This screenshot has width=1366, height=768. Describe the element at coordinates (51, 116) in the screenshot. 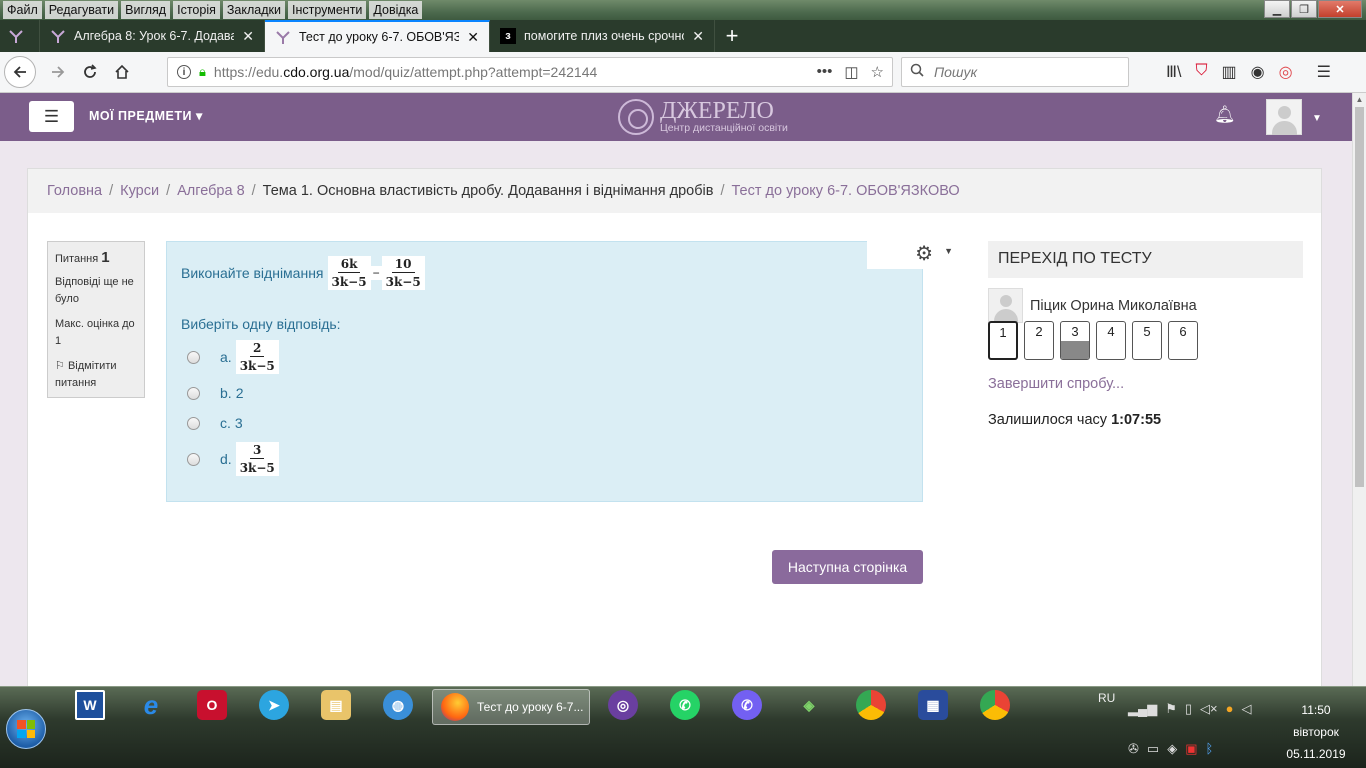

I see `drawer-toggle-button: ☰` at that location.